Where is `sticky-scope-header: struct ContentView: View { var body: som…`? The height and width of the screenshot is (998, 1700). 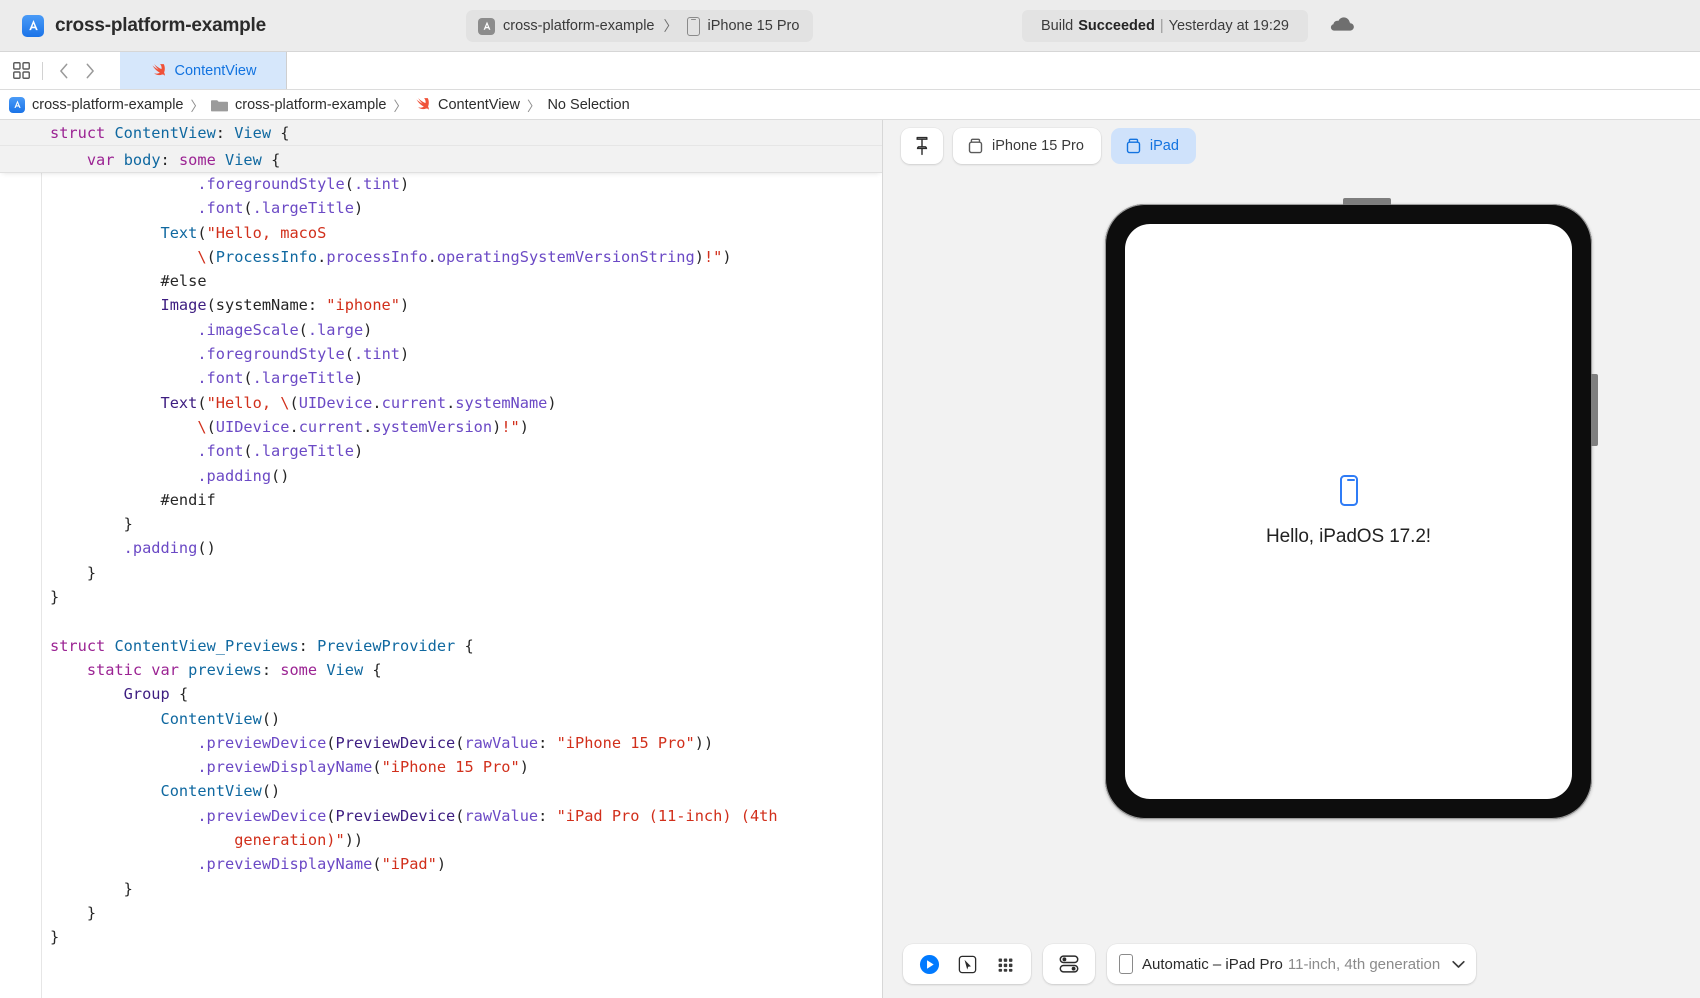
sticky-scope-header: struct ContentView: View { var body: som… is located at coordinates (441, 146).